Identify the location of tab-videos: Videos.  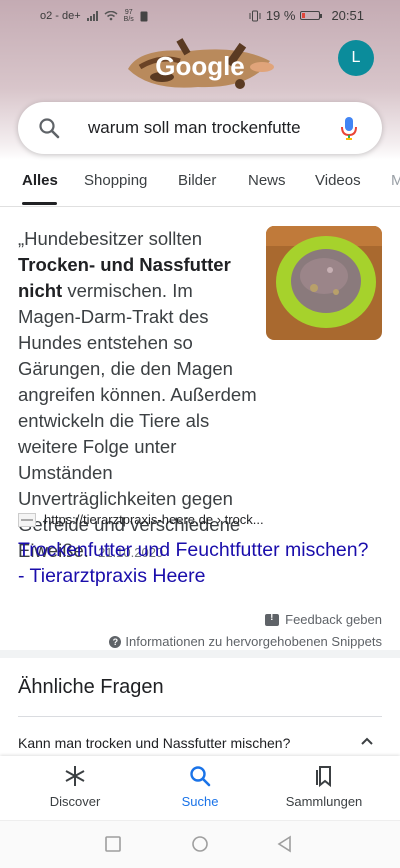
(338, 180).